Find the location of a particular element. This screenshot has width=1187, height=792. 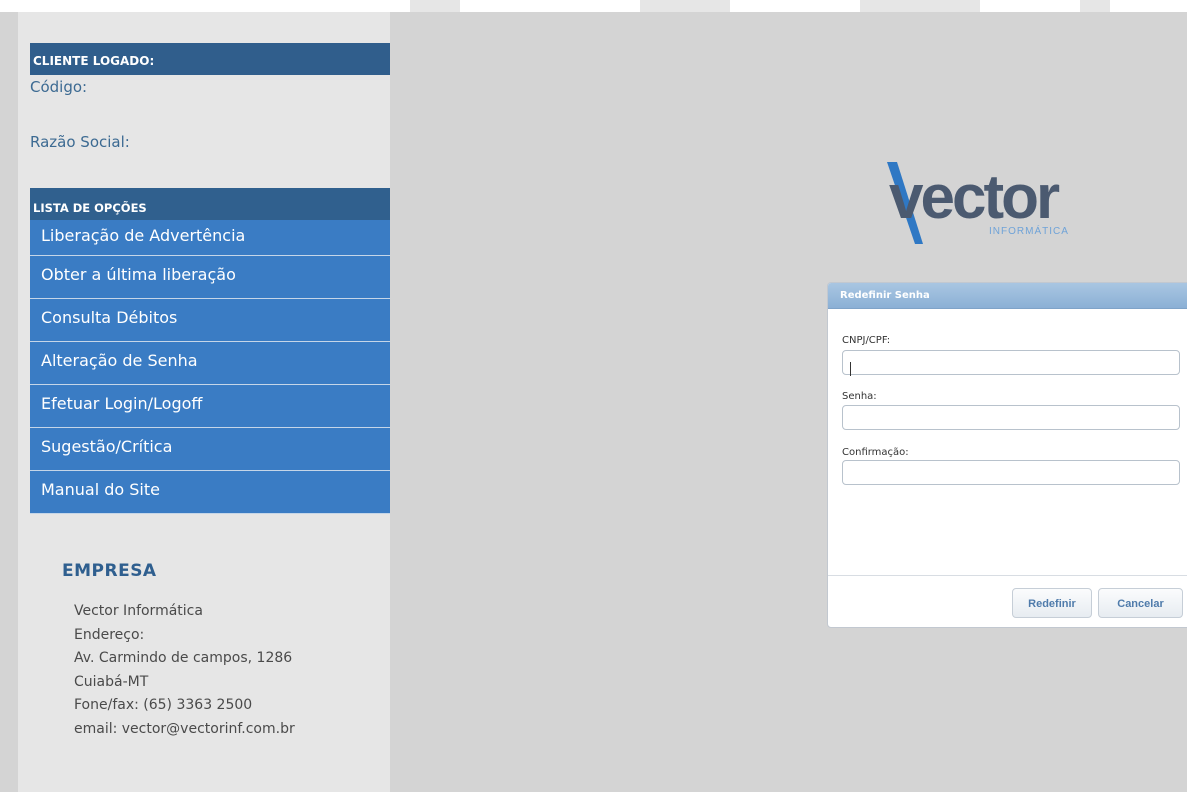

client-header: CLIENTE LOGADO: is located at coordinates (210, 59).